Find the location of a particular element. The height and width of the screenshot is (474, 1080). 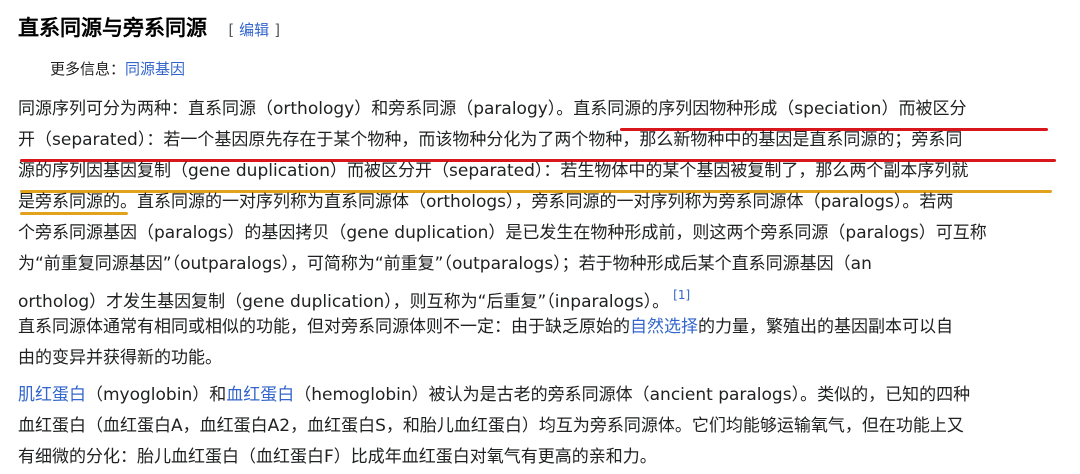

natural-selection-link: 自然选择 is located at coordinates (664, 327).